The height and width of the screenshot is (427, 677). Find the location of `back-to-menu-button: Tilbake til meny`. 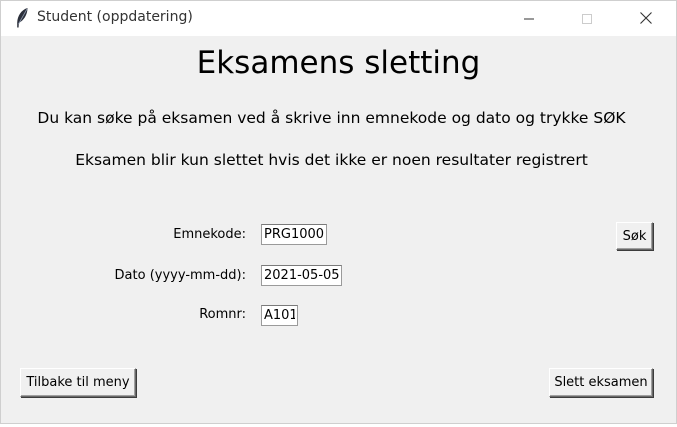

back-to-menu-button: Tilbake til meny is located at coordinates (78, 382).